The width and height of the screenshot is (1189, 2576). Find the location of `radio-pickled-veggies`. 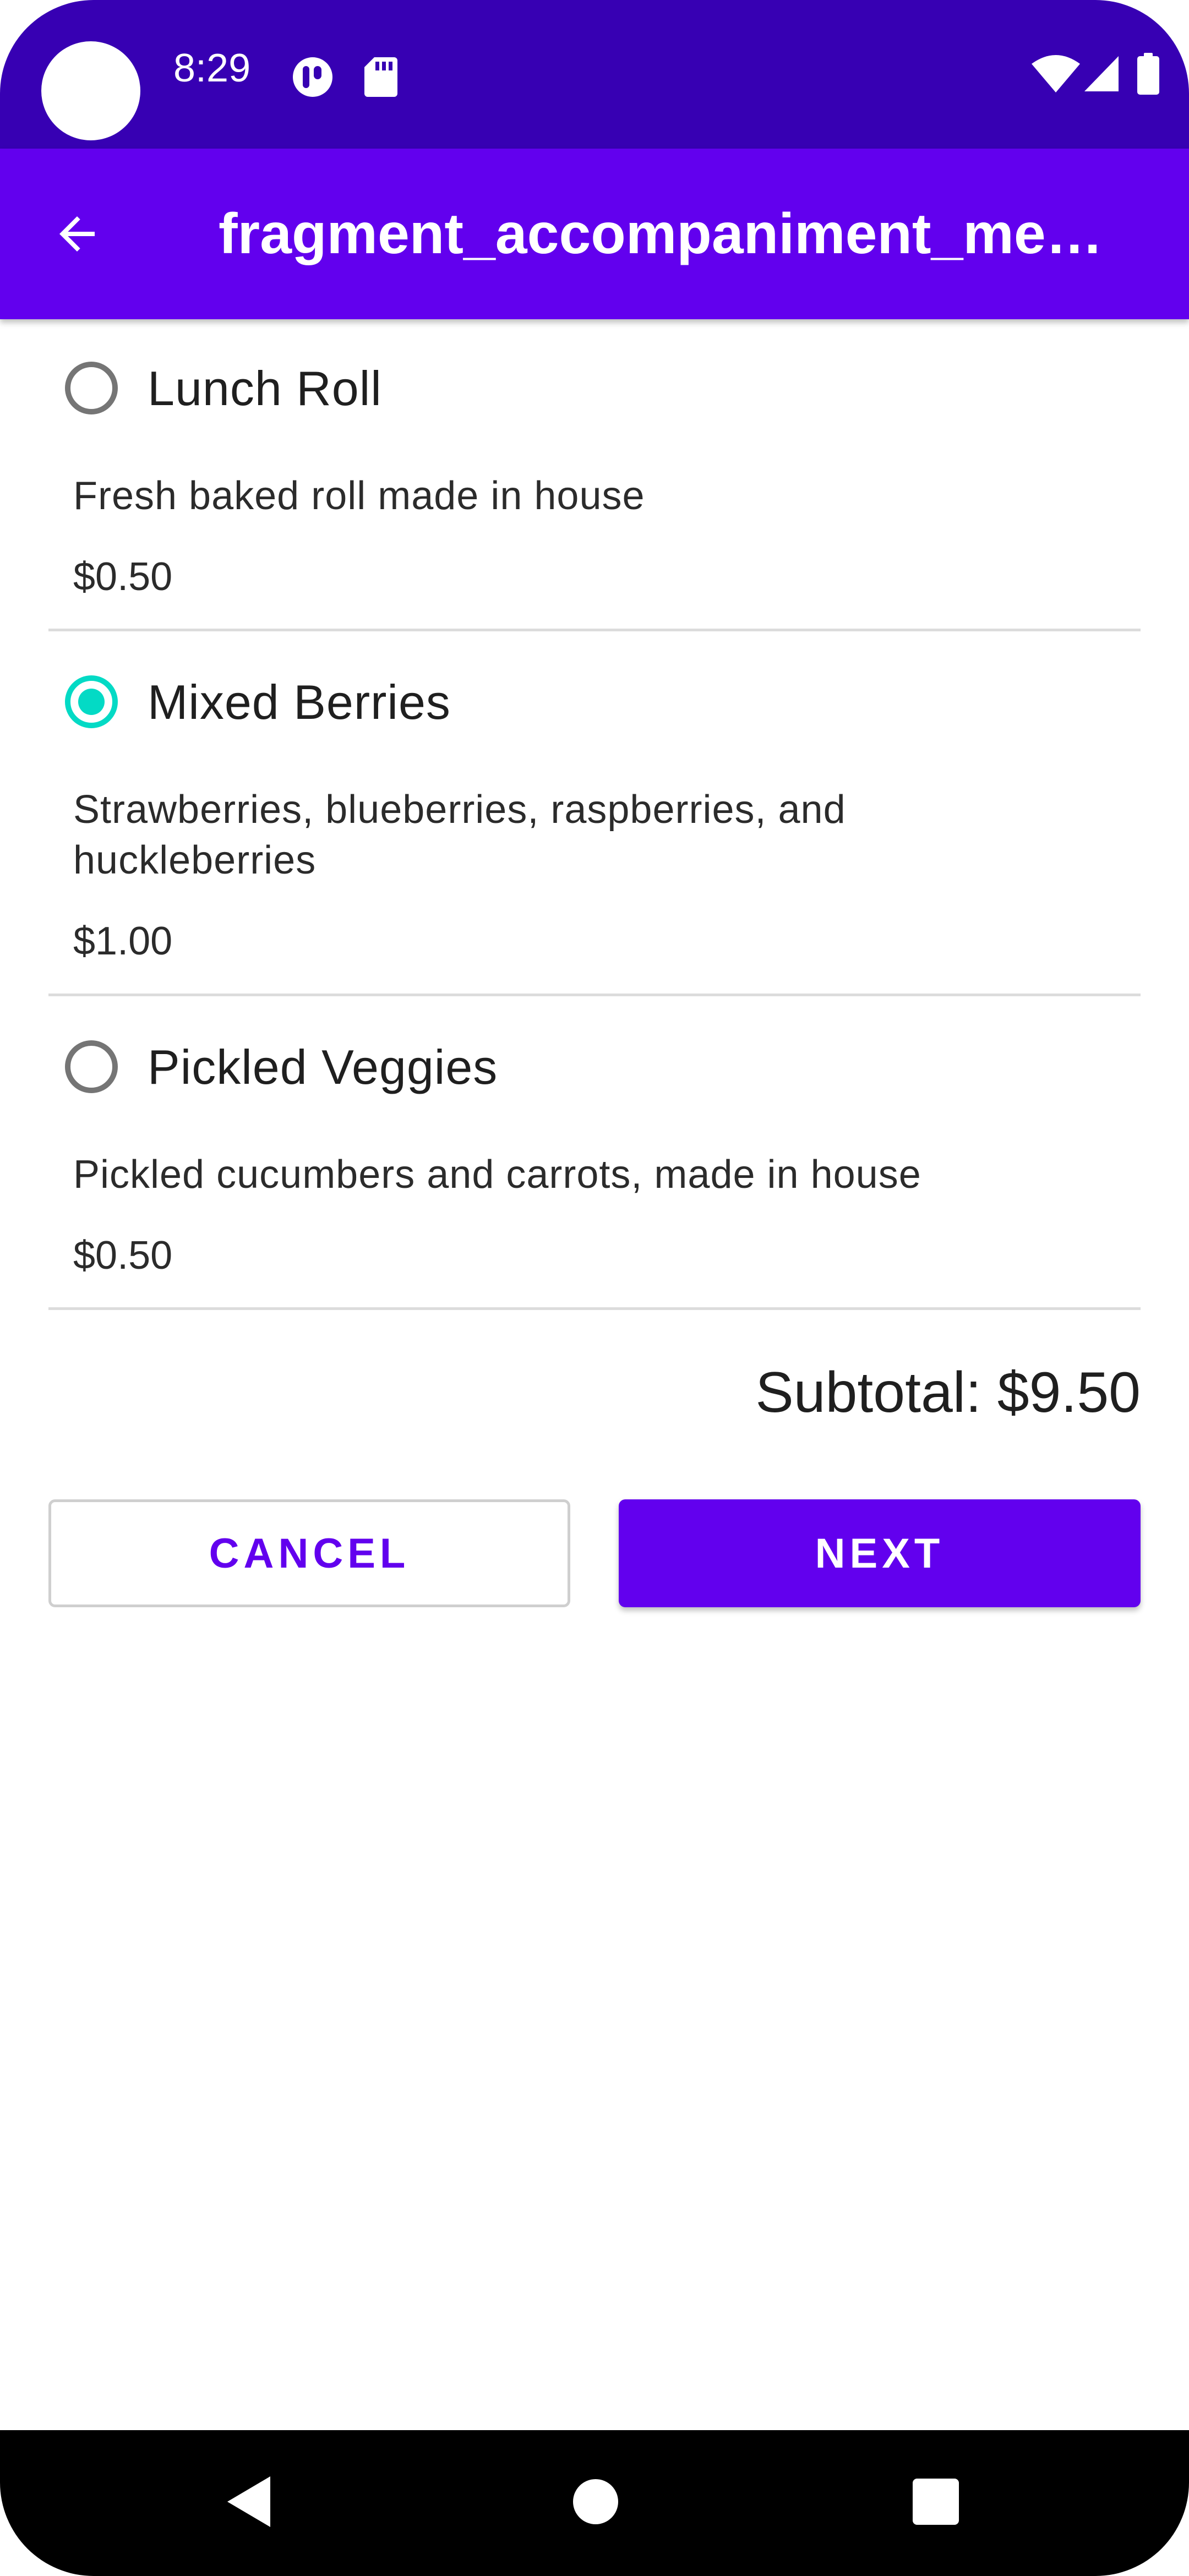

radio-pickled-veggies is located at coordinates (91, 1067).